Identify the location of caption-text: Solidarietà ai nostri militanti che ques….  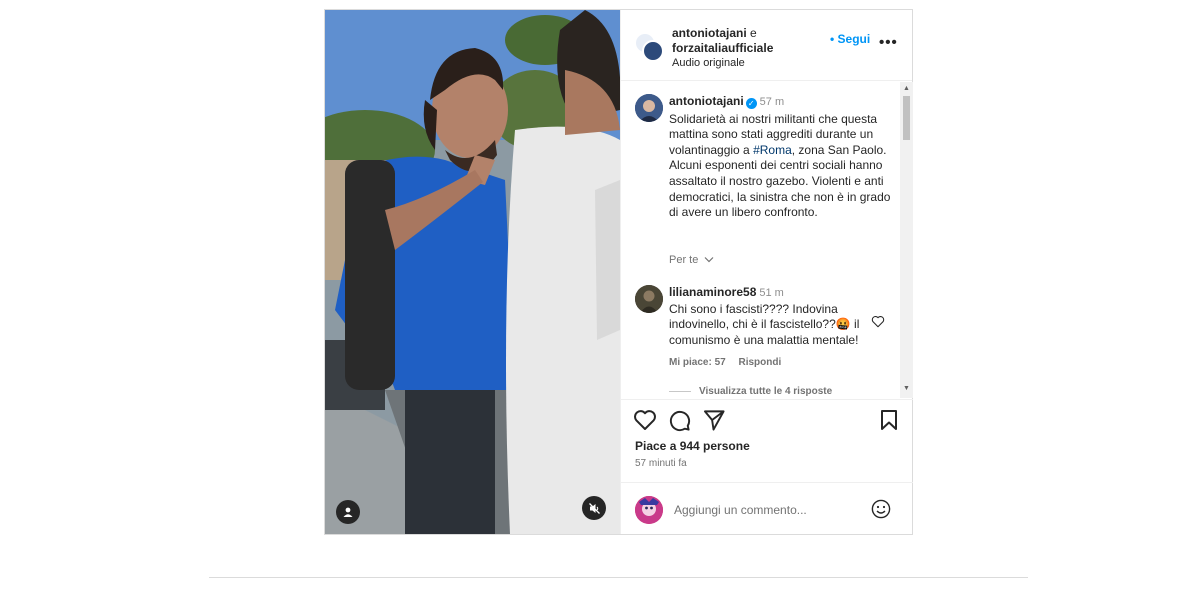
(782, 166).